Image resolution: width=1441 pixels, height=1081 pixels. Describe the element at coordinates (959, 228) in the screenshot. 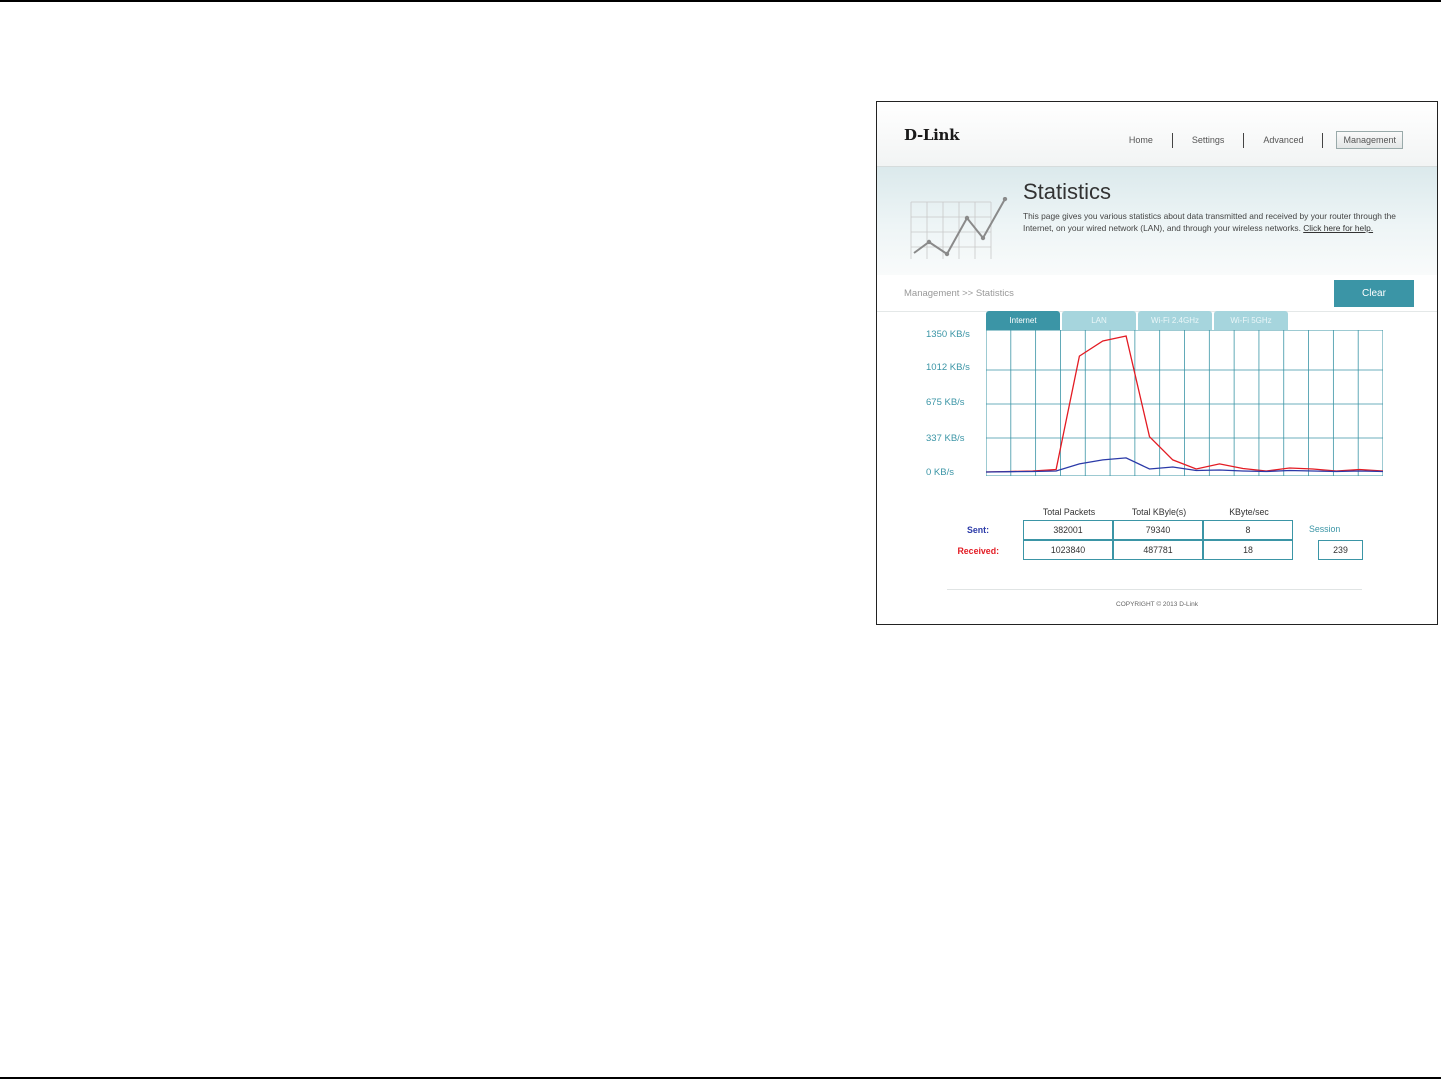

I see `statistics-chart-icon` at that location.